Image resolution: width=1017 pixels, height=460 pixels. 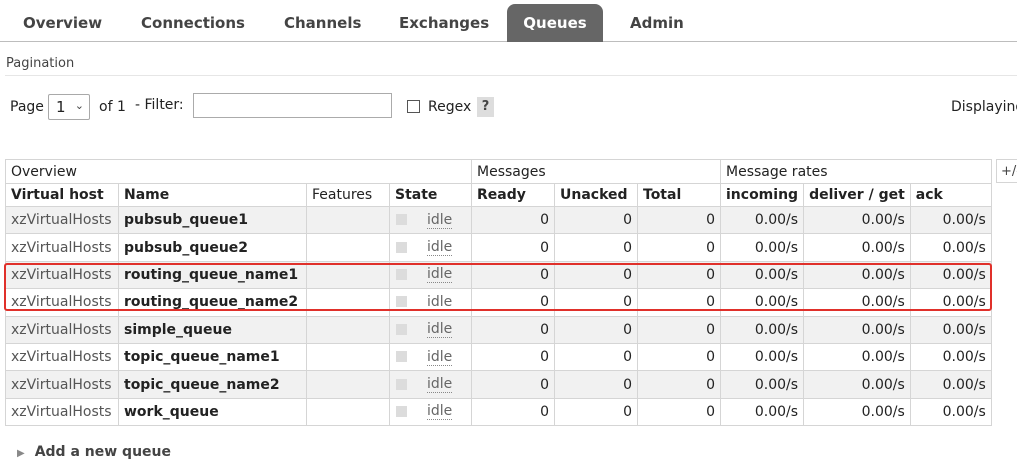 What do you see at coordinates (60, 23) in the screenshot?
I see `tab-overview: Overview` at bounding box center [60, 23].